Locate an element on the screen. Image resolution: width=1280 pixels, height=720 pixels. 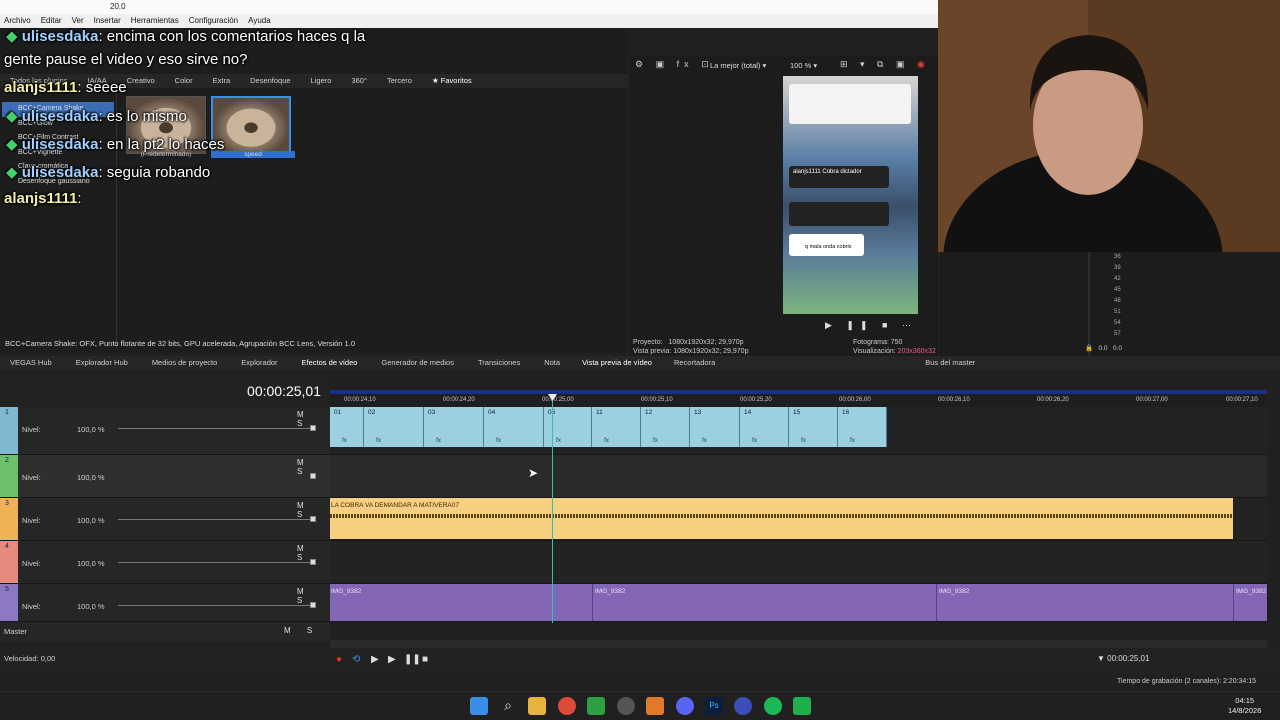
meter-tick: 57 is located at coordinates (1117, 334).